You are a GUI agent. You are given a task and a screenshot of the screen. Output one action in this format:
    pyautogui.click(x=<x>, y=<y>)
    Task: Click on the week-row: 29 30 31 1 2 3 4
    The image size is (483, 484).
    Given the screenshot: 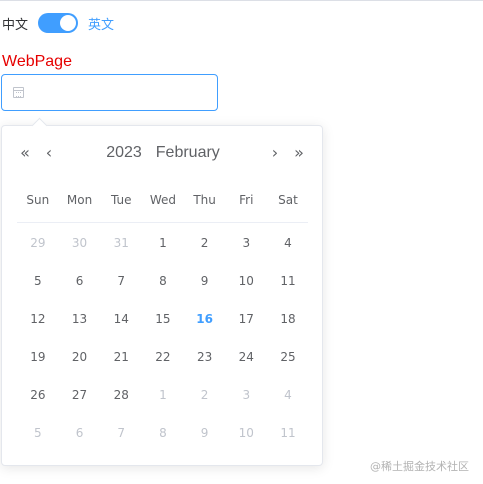 What is the action you would take?
    pyautogui.click(x=163, y=243)
    